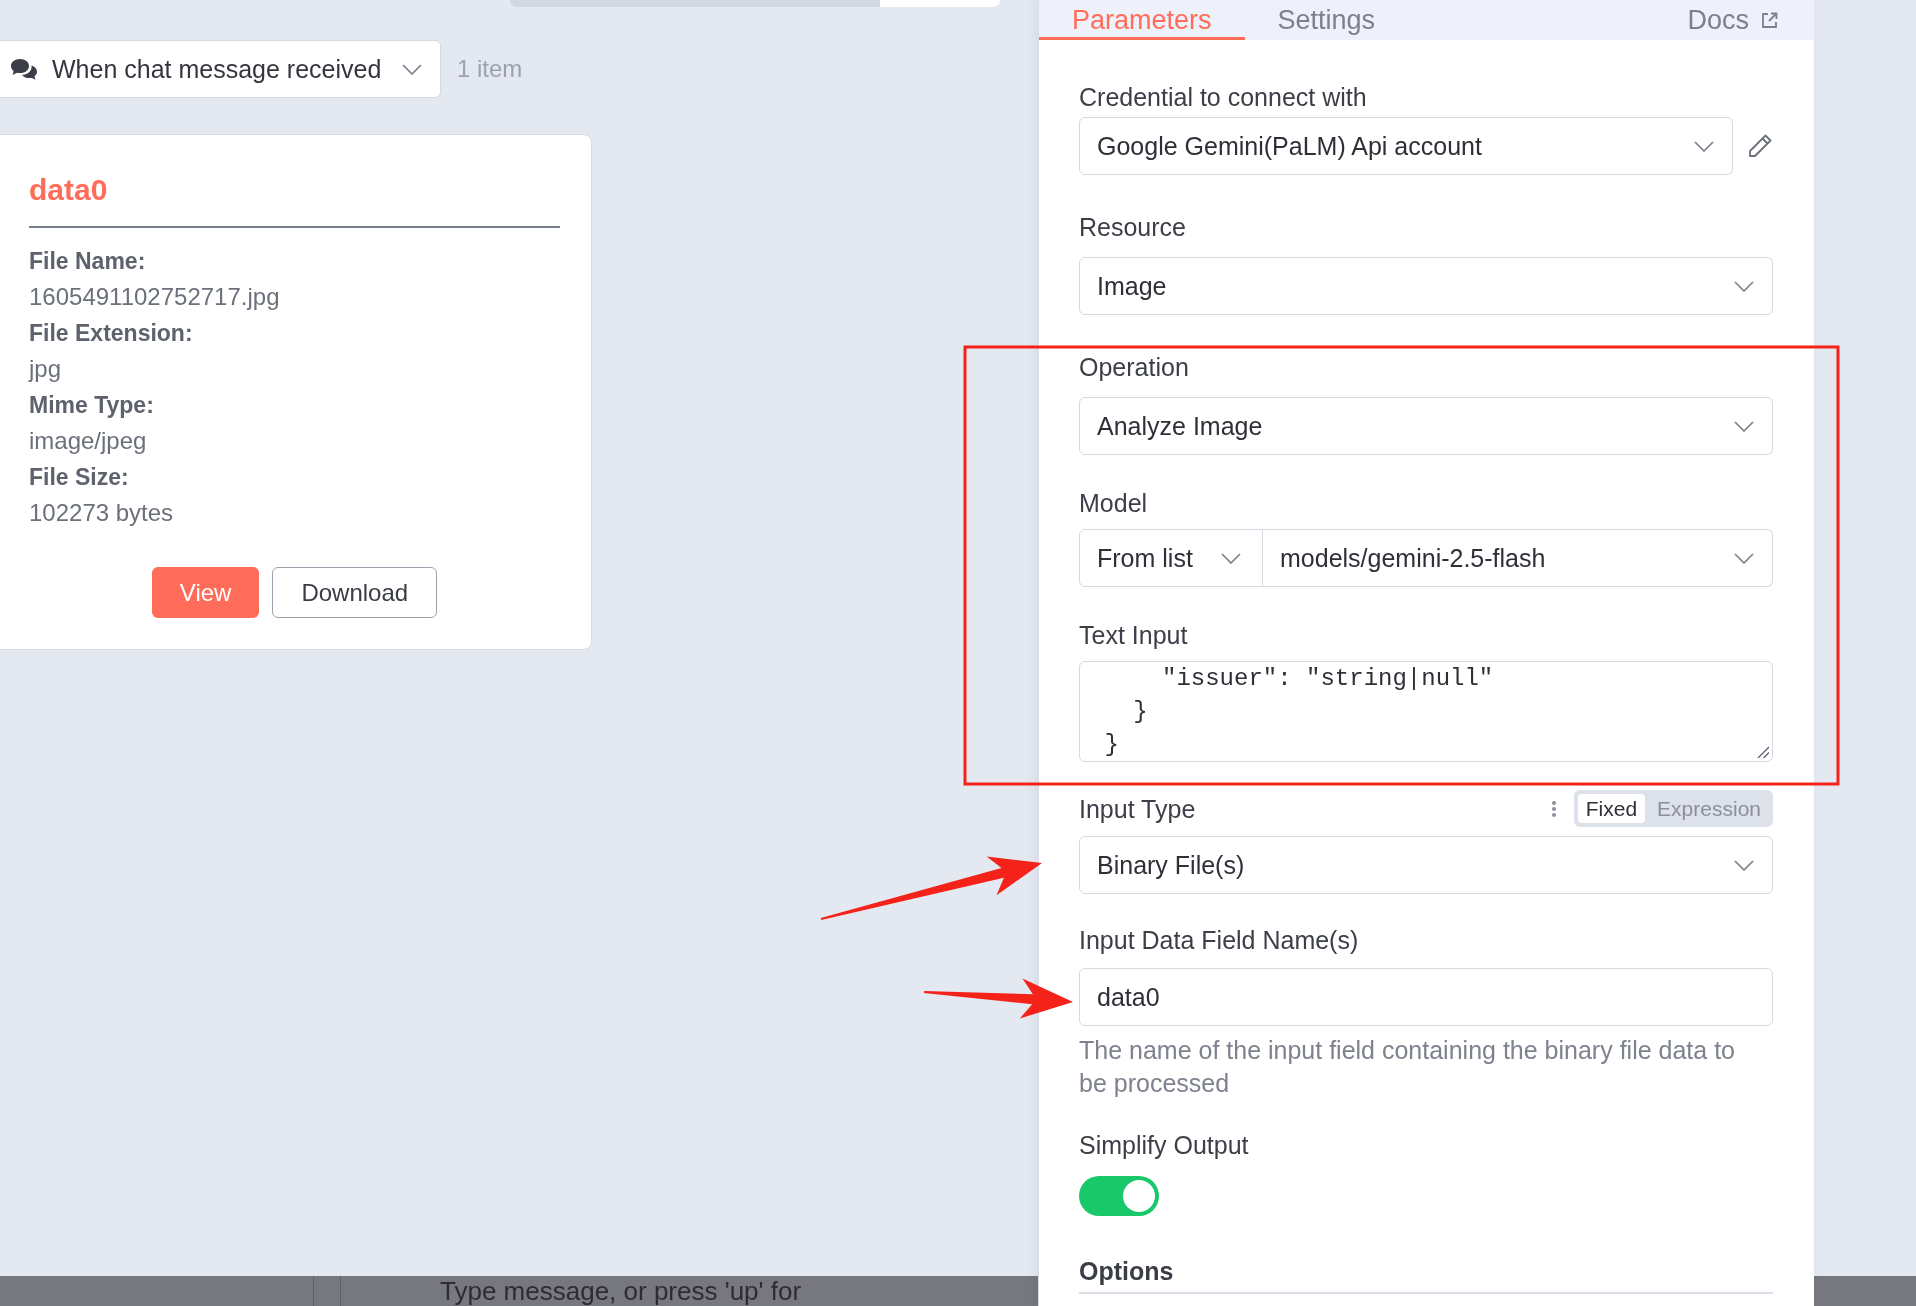  What do you see at coordinates (220, 69) in the screenshot?
I see `trigger-dropdown: When chat message received` at bounding box center [220, 69].